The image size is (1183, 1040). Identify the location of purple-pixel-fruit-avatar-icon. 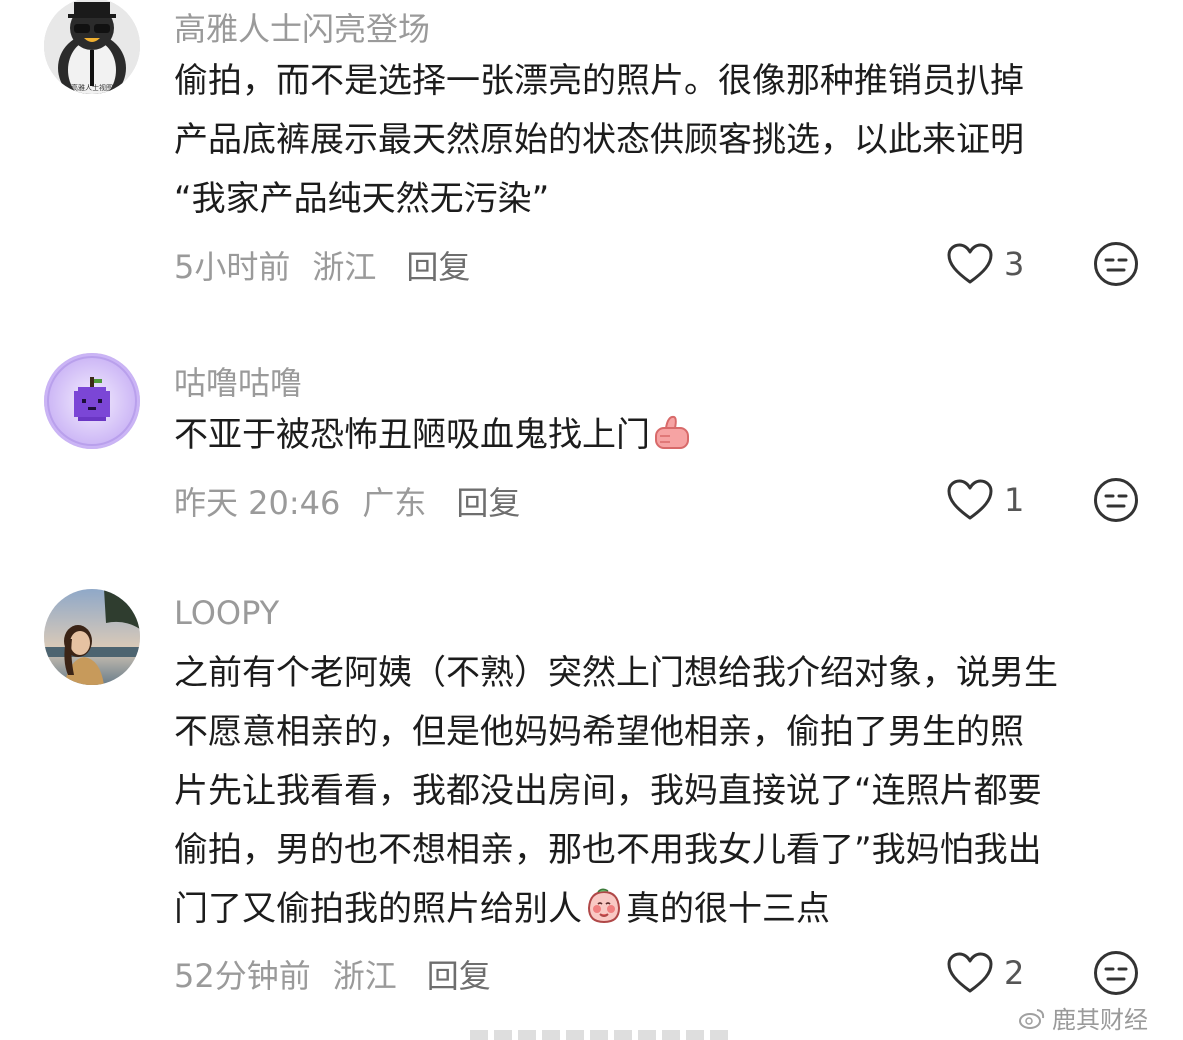
(92, 401).